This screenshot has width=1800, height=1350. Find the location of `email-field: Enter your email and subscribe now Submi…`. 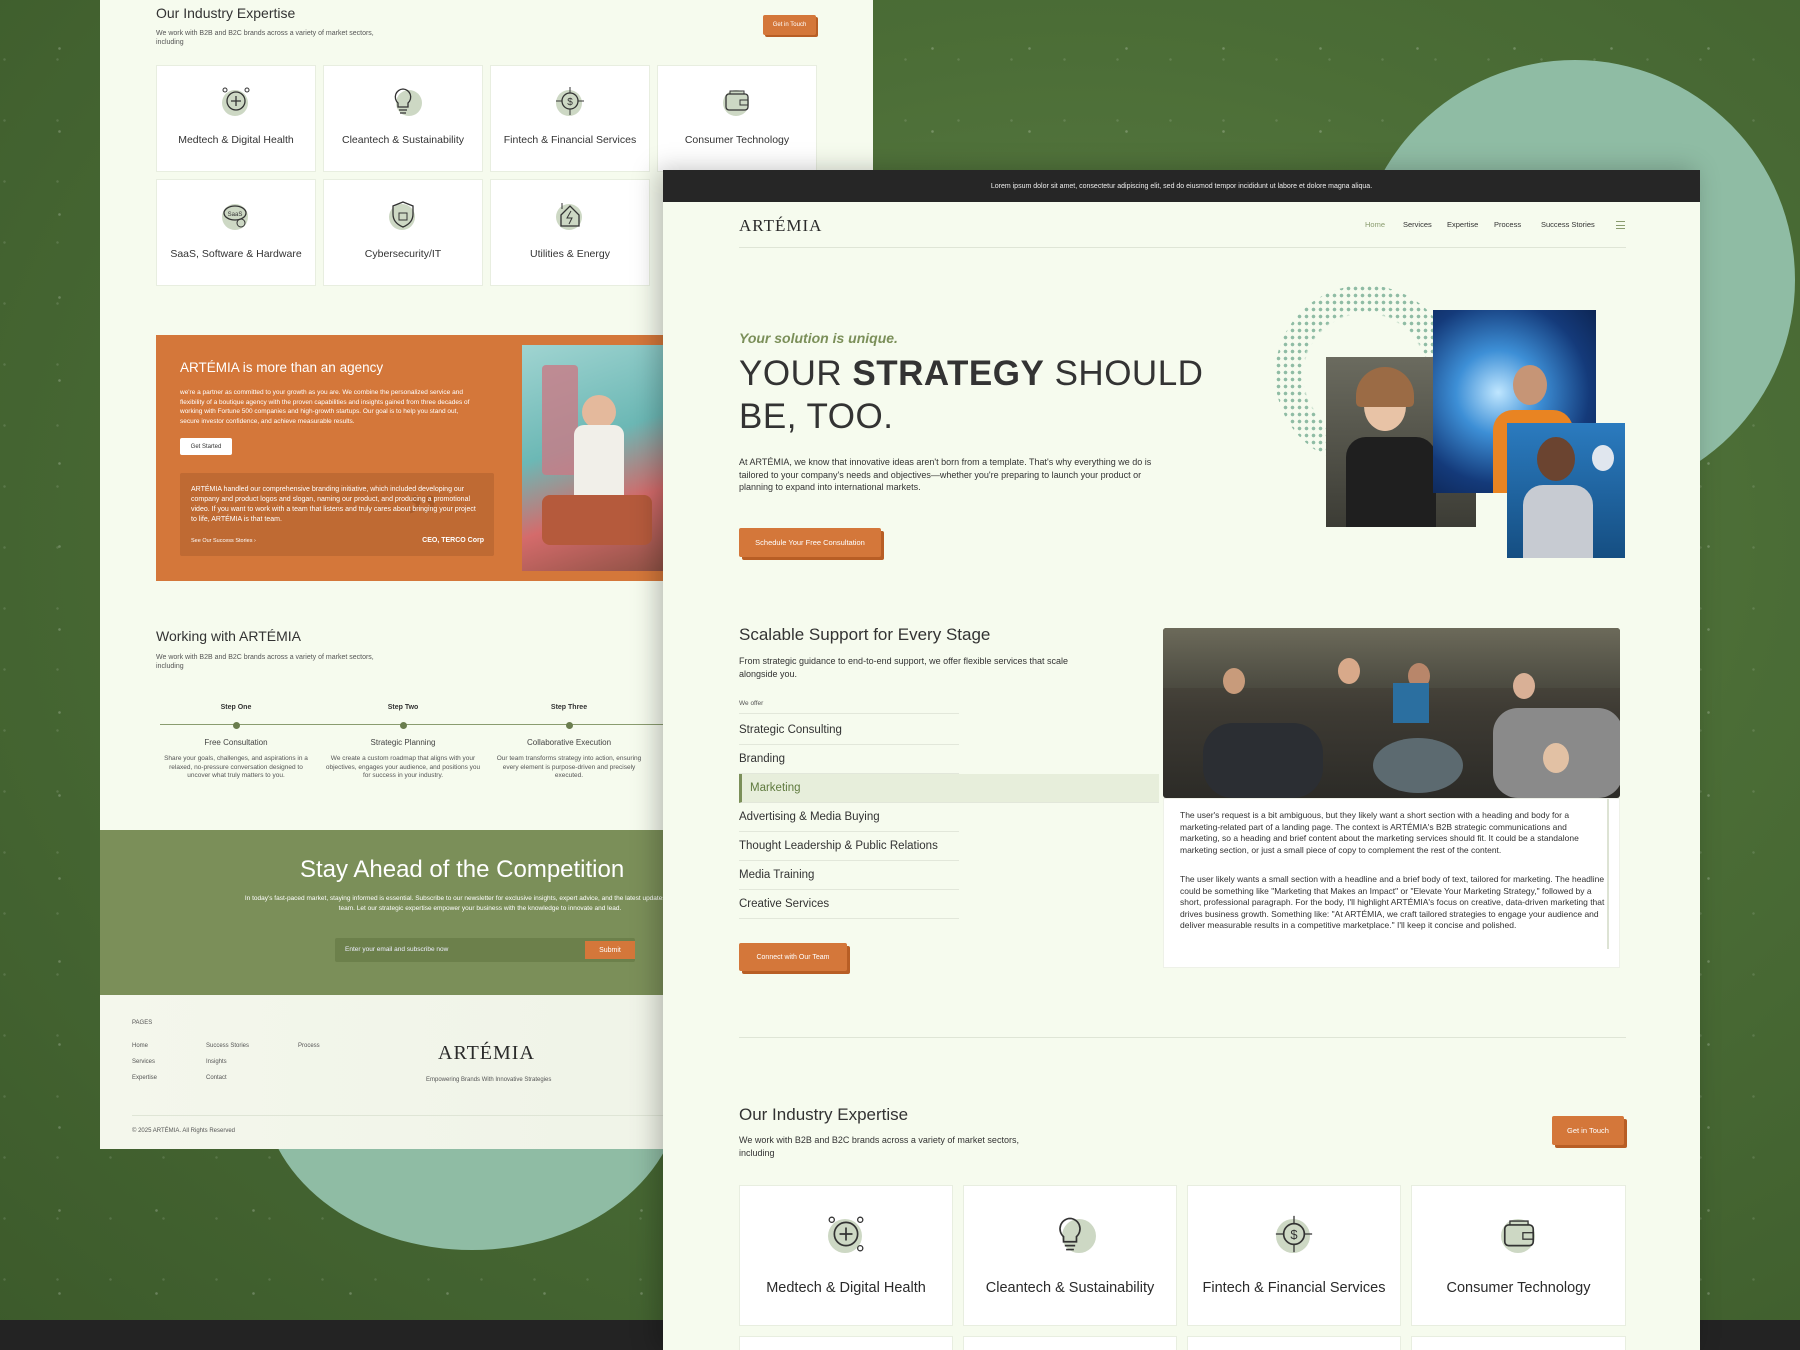

email-field: Enter your email and subscribe now Submi… is located at coordinates (485, 950).